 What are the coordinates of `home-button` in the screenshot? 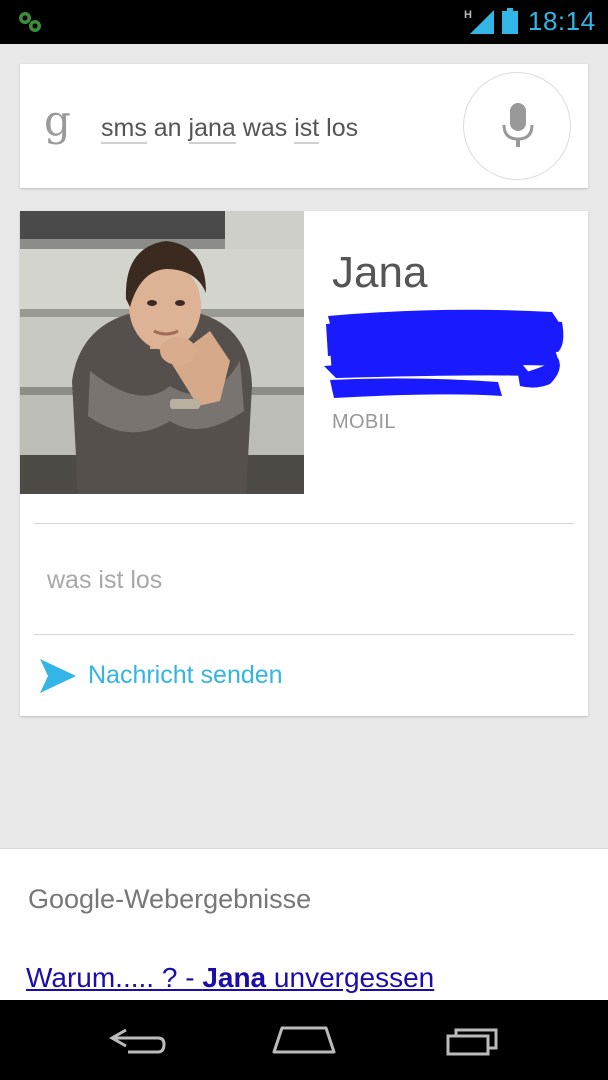 It's located at (304, 1040).